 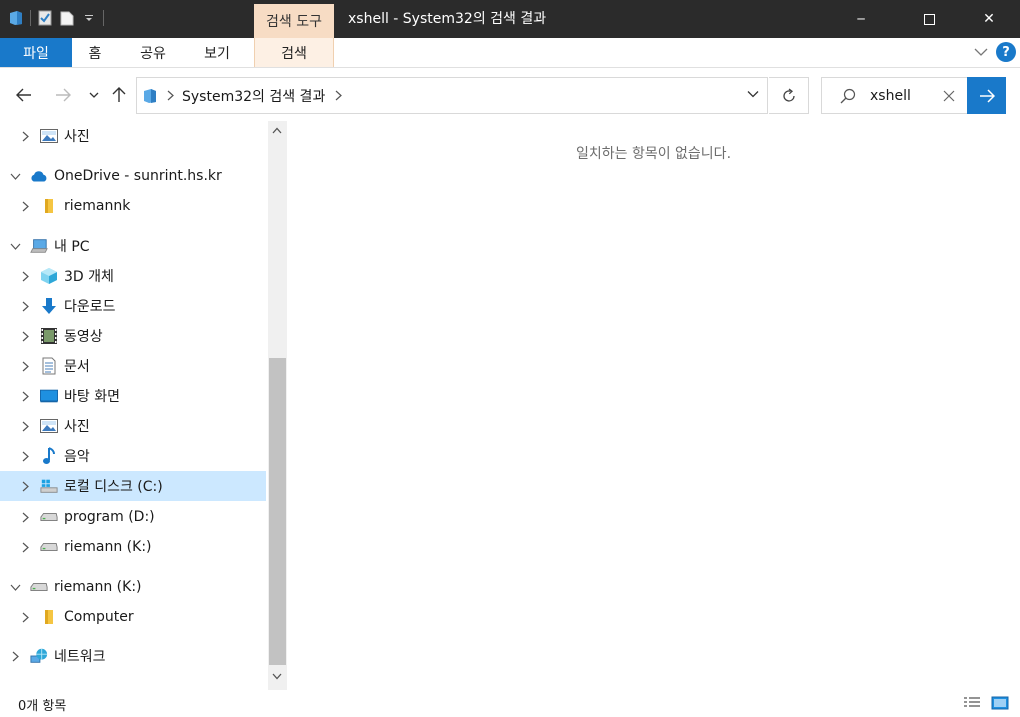 I want to click on navigation-pane-scrollbar, so click(x=277, y=405).